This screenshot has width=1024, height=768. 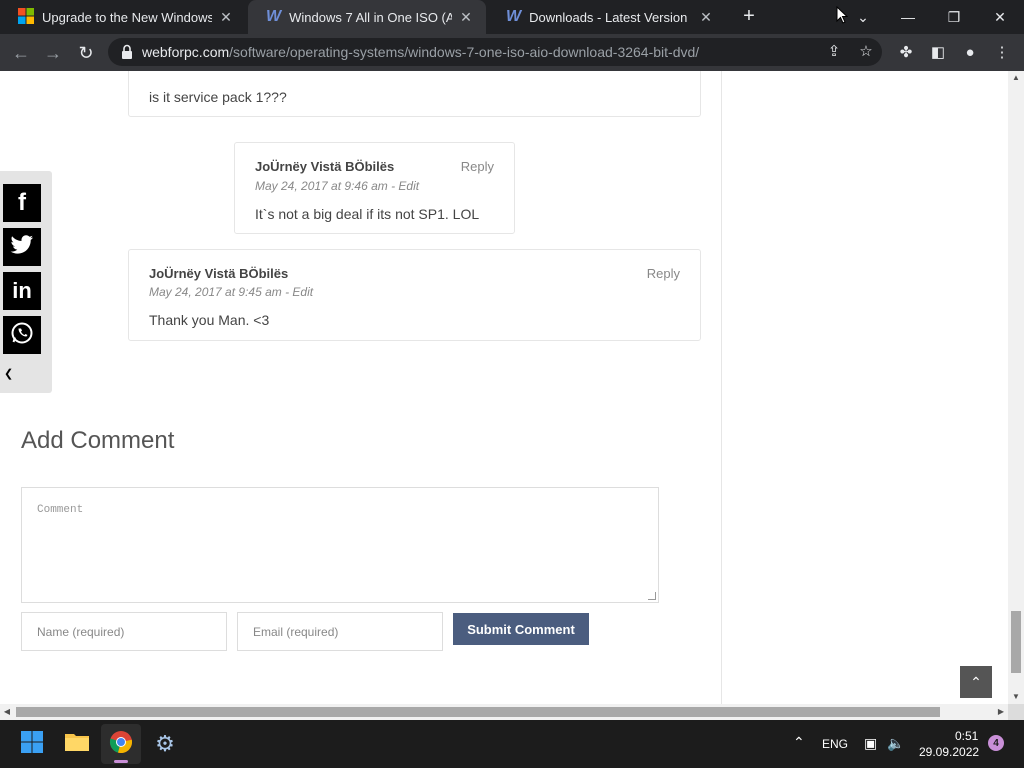 I want to click on twitter-share-button, so click(x=22, y=247).